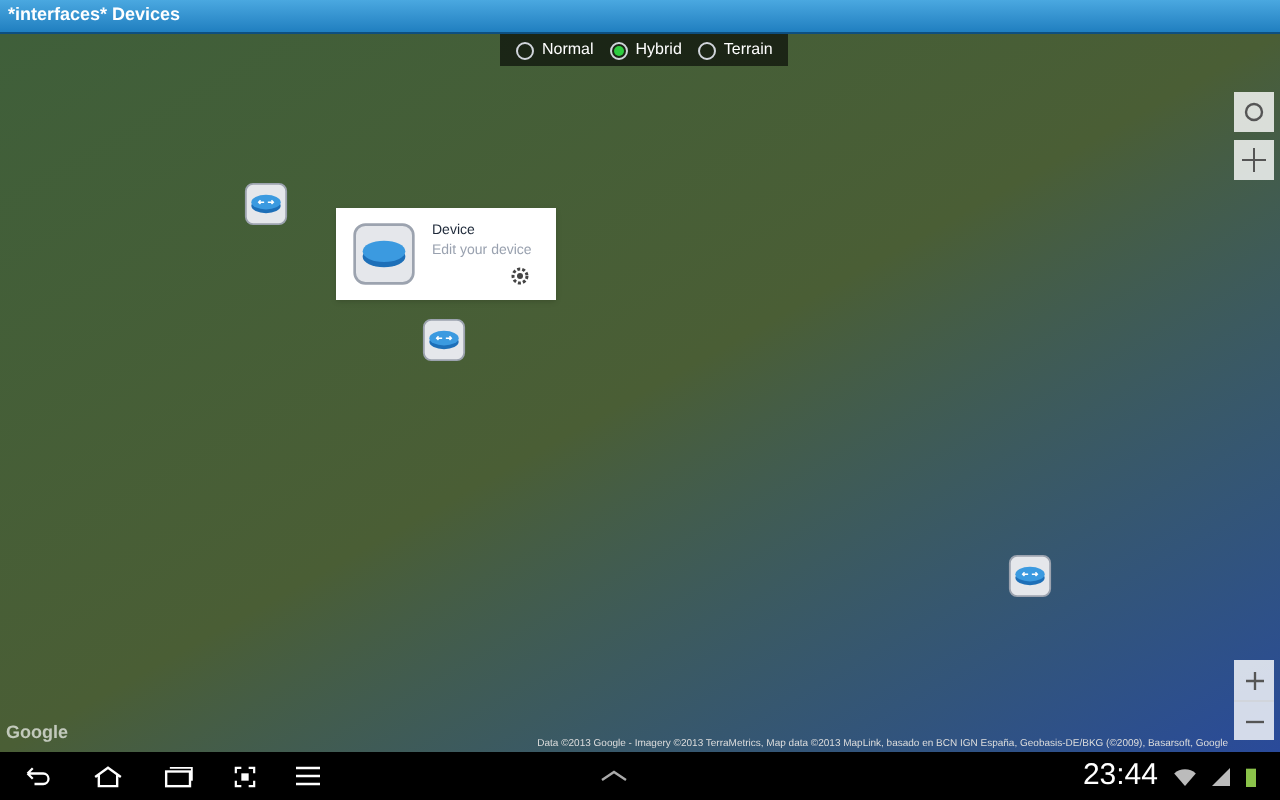 This screenshot has width=1280, height=800. Describe the element at coordinates (308, 776) in the screenshot. I see `menu-icon` at that location.